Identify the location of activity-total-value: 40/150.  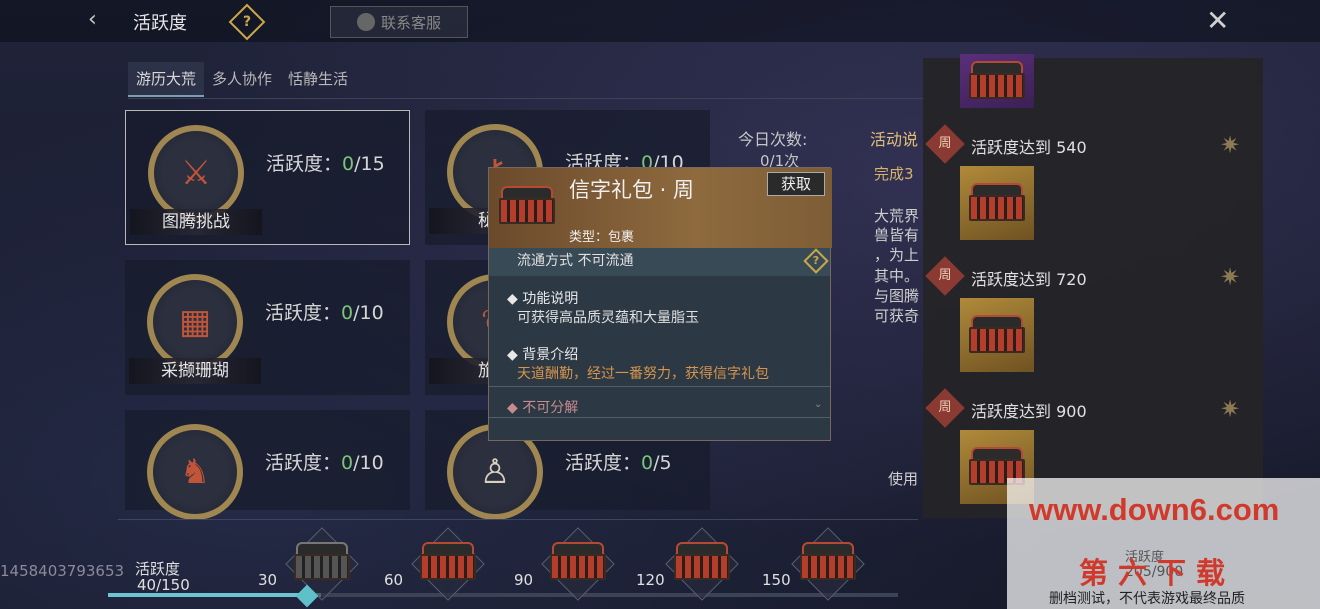
(163, 585).